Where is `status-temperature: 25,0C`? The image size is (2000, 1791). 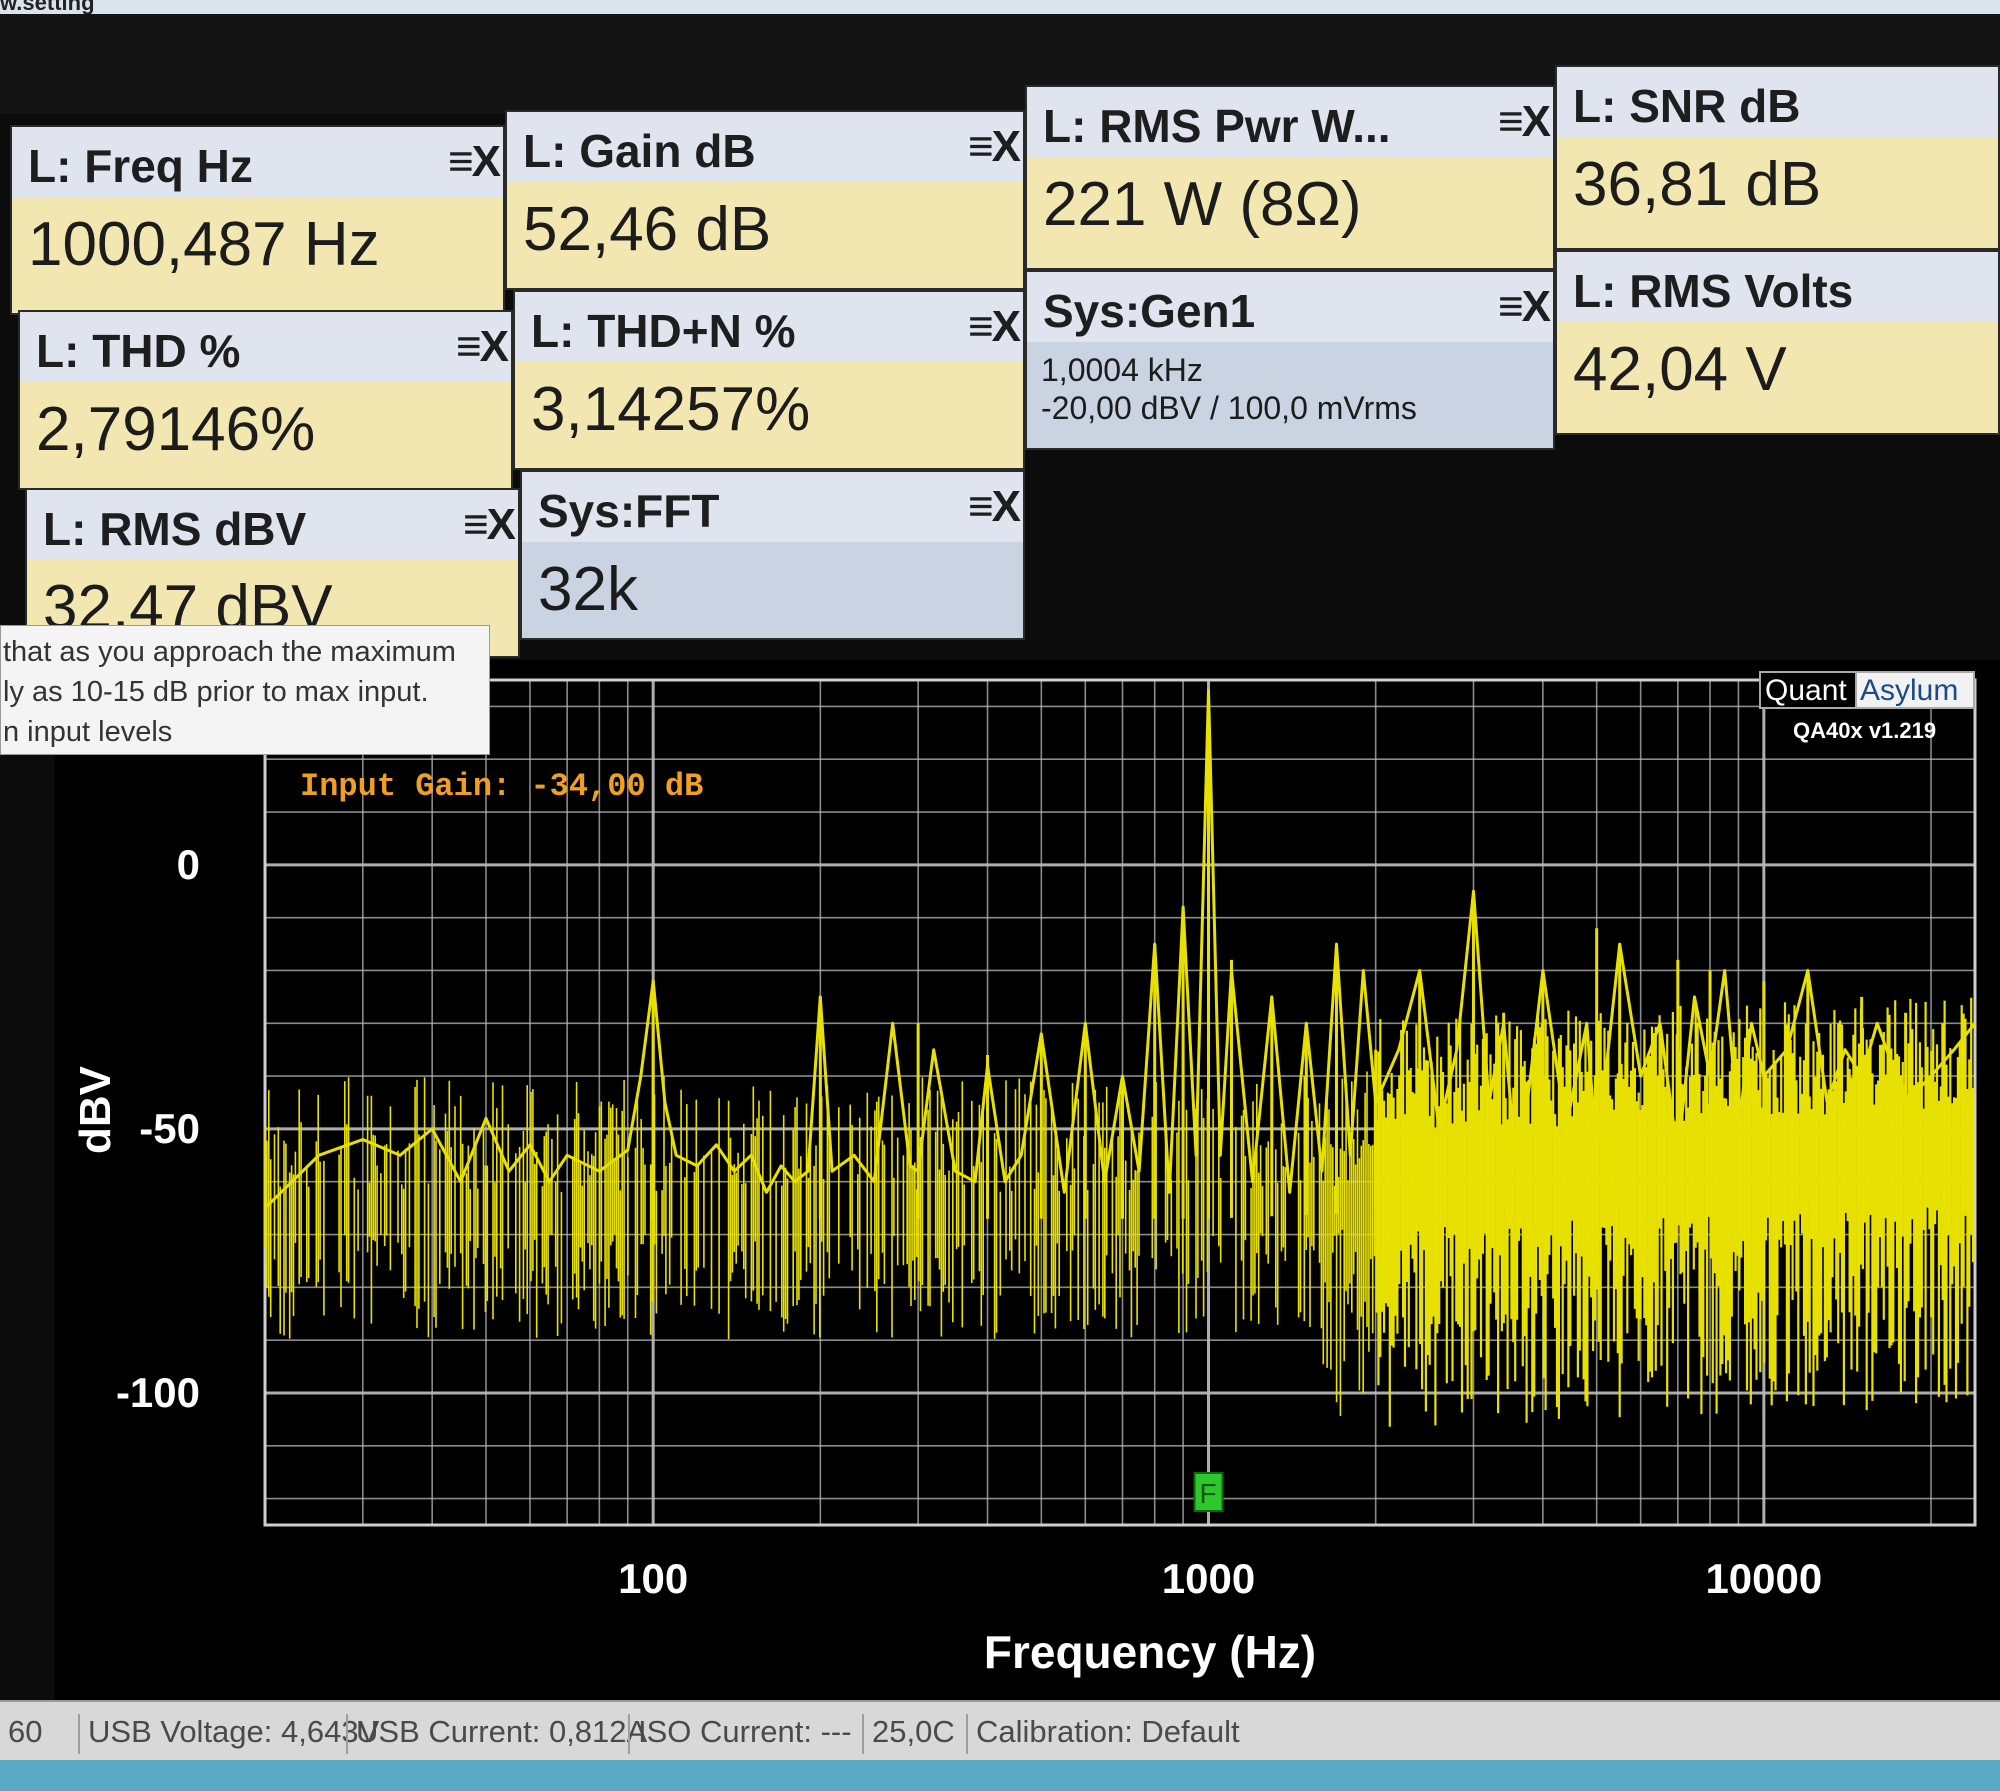
status-temperature: 25,0C is located at coordinates (908, 1734).